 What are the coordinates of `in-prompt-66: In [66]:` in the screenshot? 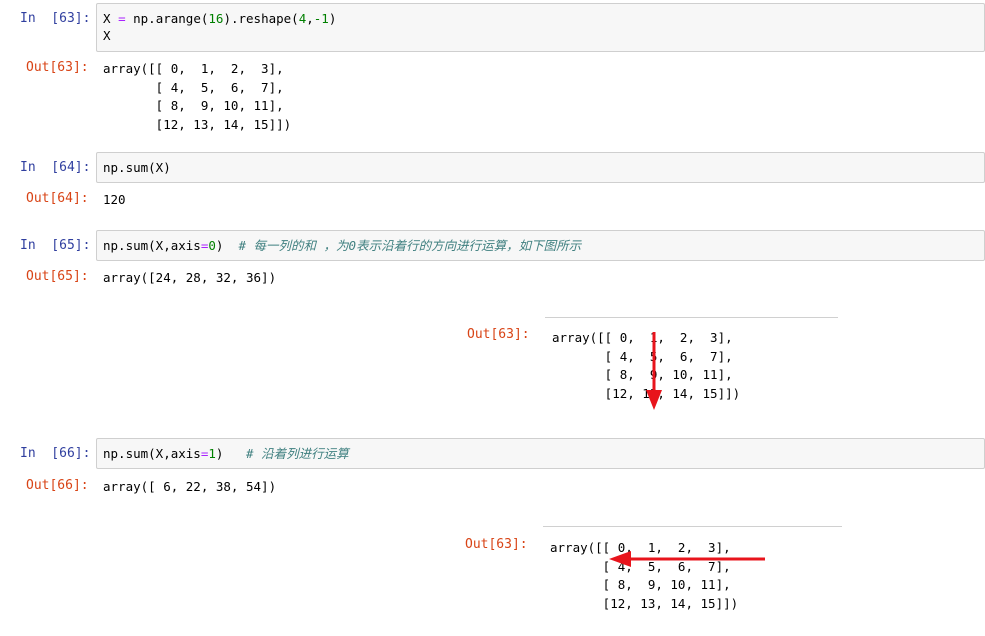 It's located at (55, 453).